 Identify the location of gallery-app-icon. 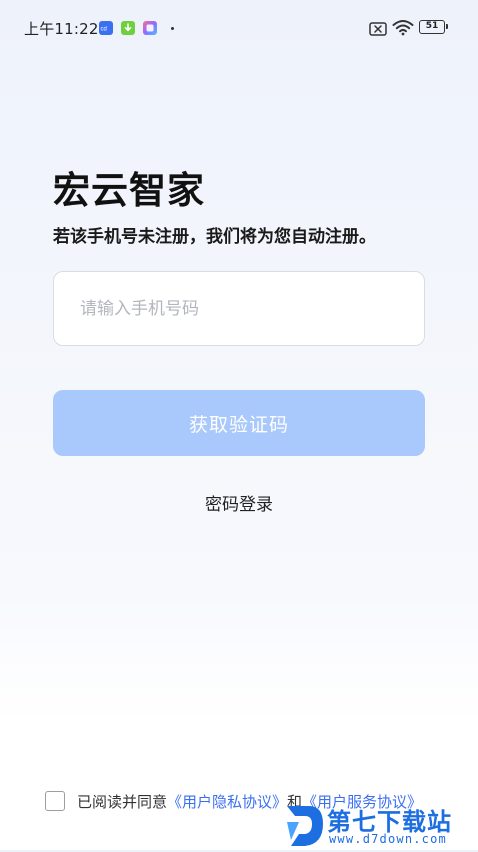
(150, 28).